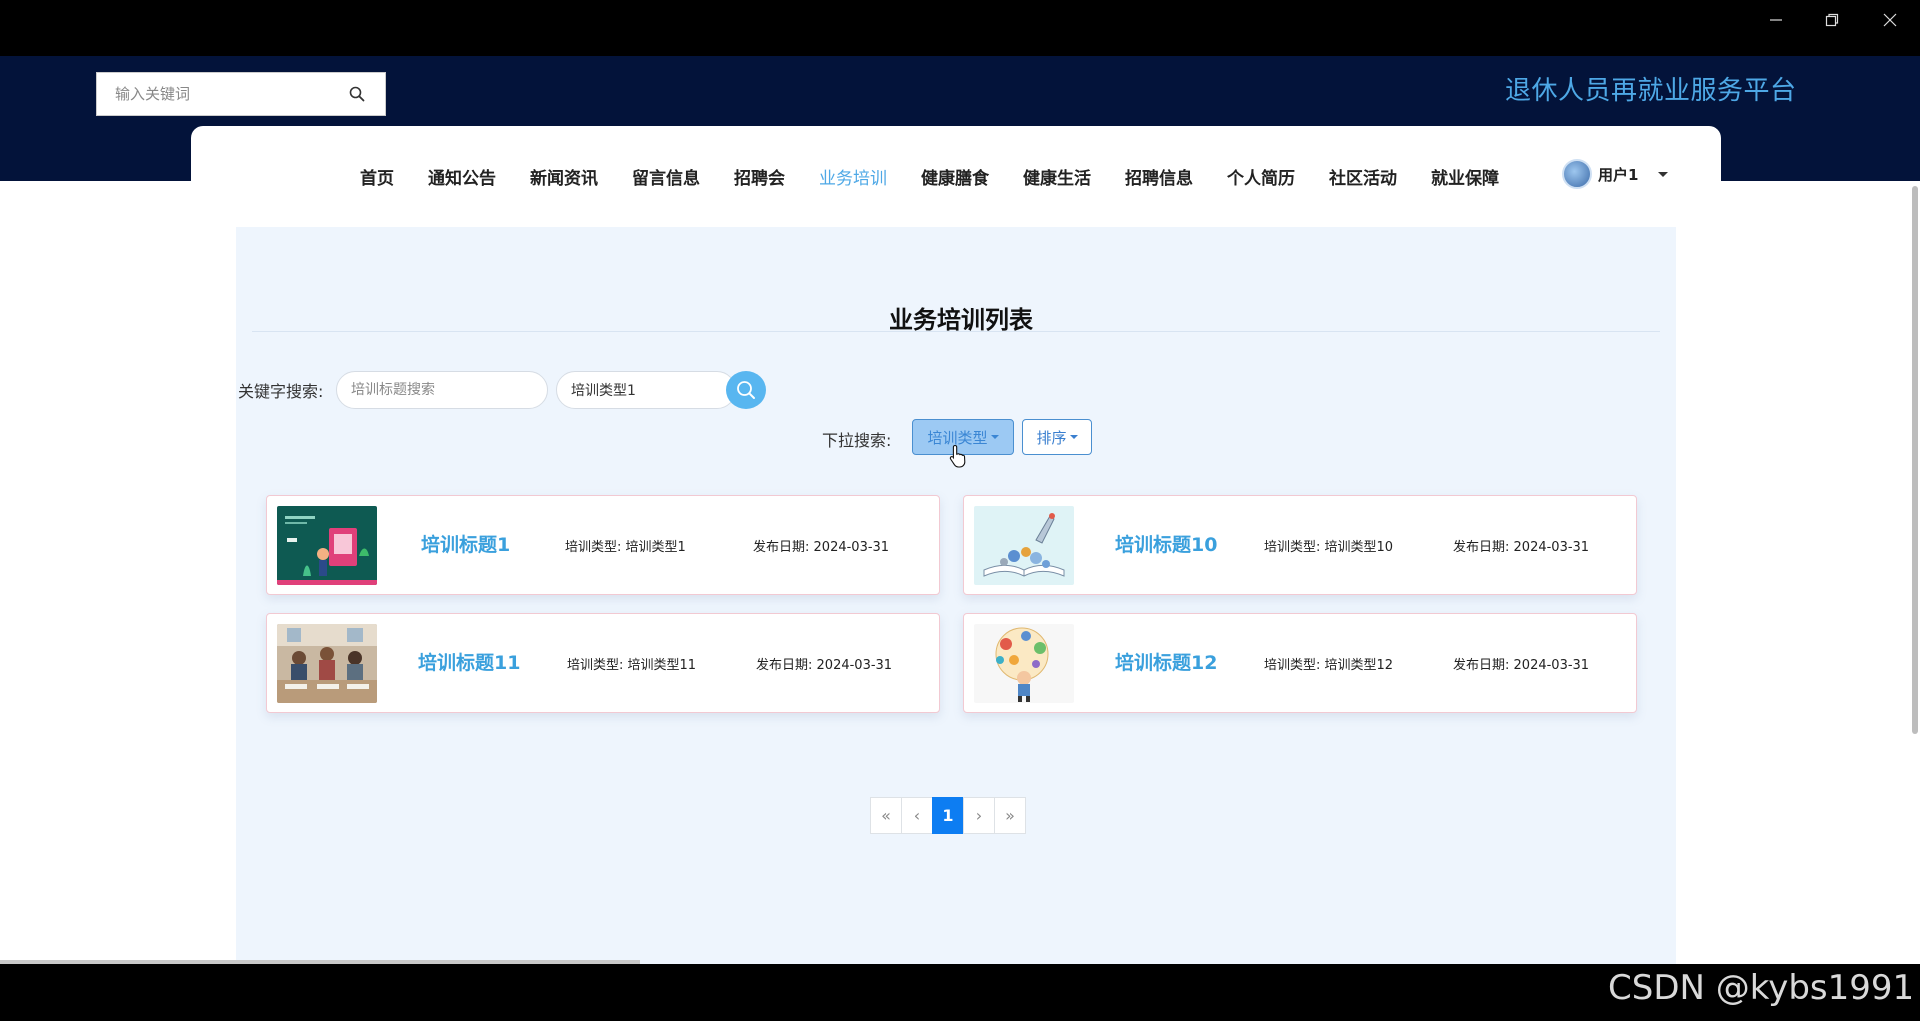 This screenshot has height=1021, width=1920. Describe the element at coordinates (1776, 20) in the screenshot. I see `minimize-icon` at that location.